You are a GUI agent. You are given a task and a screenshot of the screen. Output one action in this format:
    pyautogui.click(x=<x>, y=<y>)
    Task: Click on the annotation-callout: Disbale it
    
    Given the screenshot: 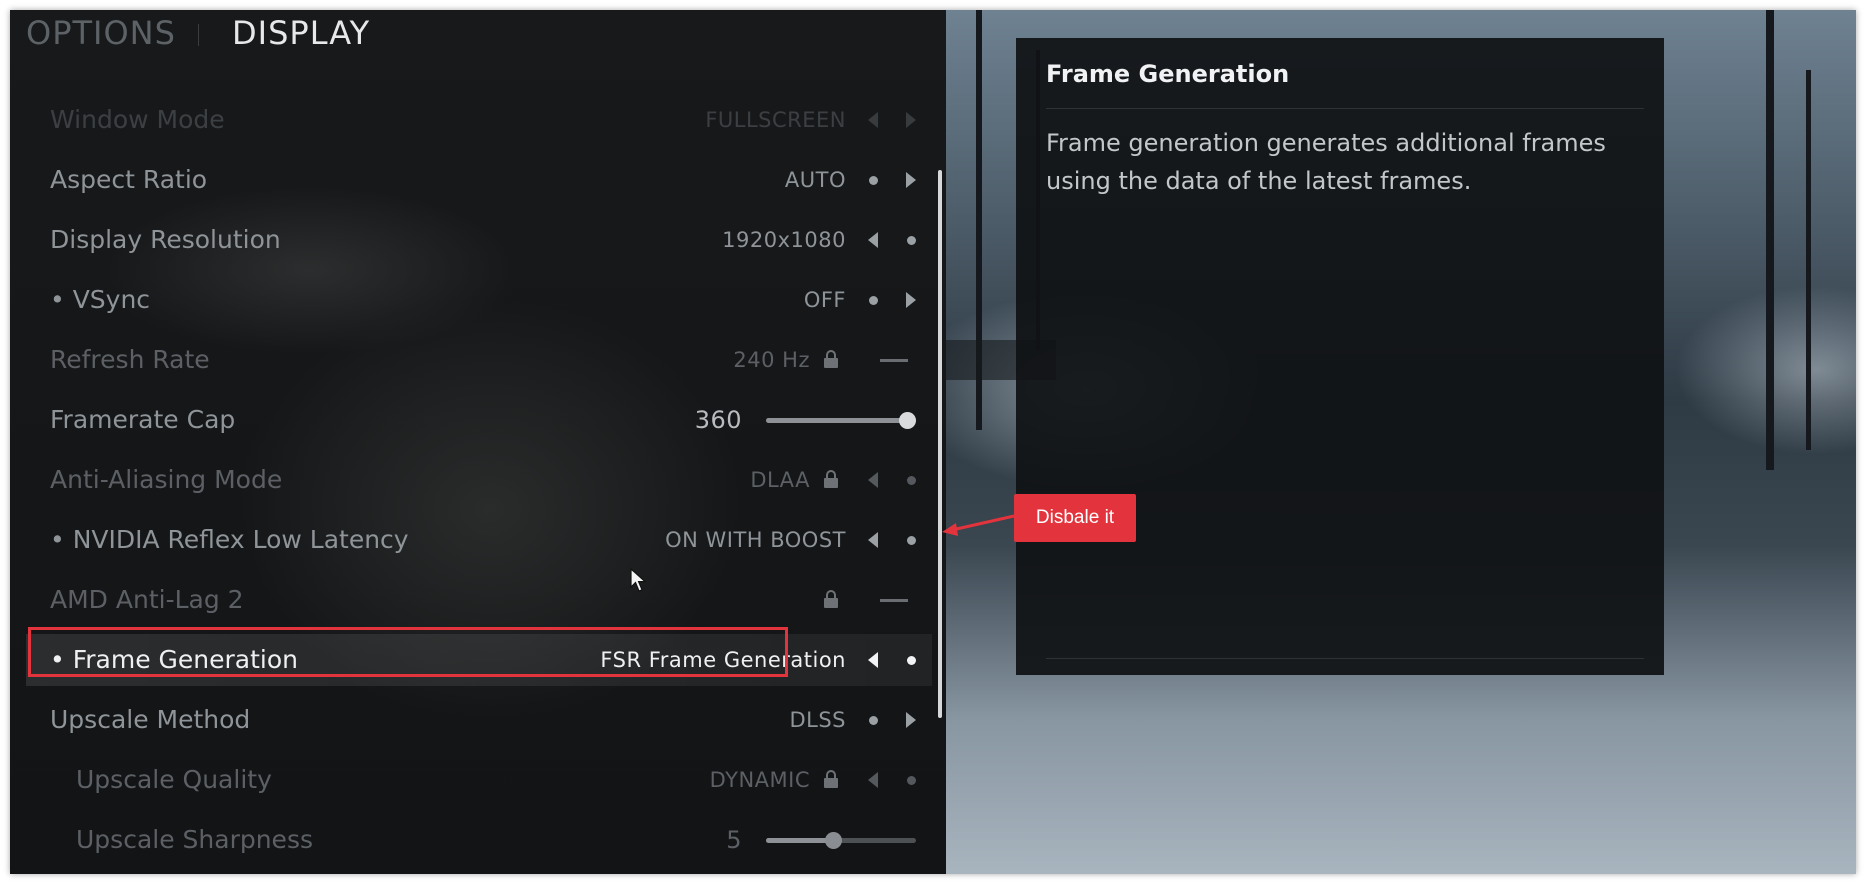 What is the action you would take?
    pyautogui.click(x=1075, y=518)
    